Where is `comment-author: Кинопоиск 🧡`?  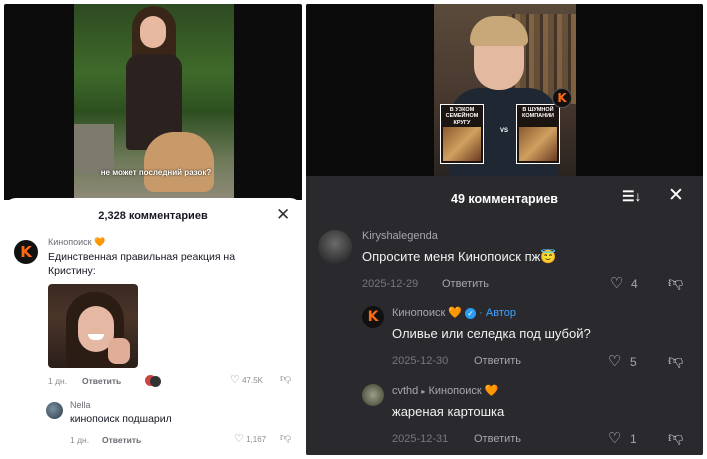 comment-author: Кинопоиск 🧡 is located at coordinates (76, 242).